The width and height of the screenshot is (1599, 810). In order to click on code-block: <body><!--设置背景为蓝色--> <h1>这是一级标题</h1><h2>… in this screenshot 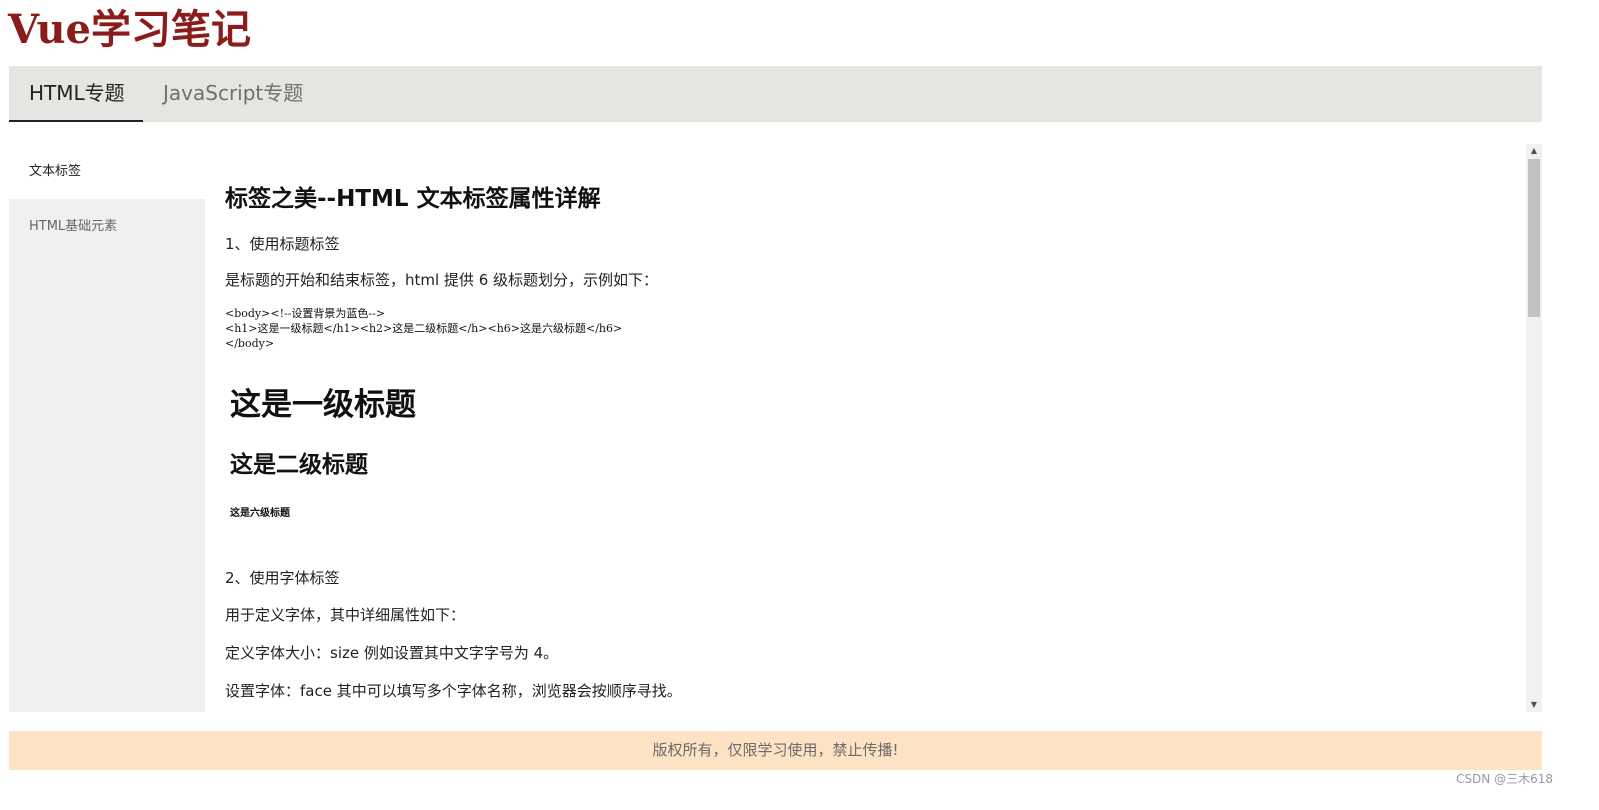, I will do `click(870, 328)`.